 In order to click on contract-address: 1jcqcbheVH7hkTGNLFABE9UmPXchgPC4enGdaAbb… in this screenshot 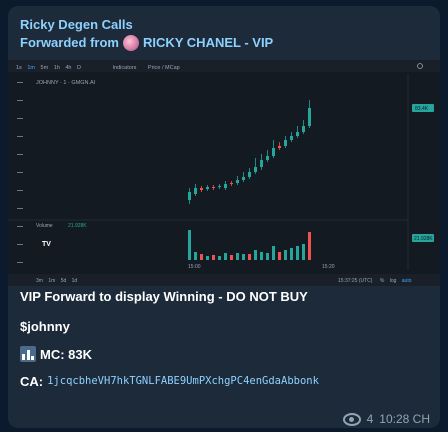, I will do `click(183, 381)`.